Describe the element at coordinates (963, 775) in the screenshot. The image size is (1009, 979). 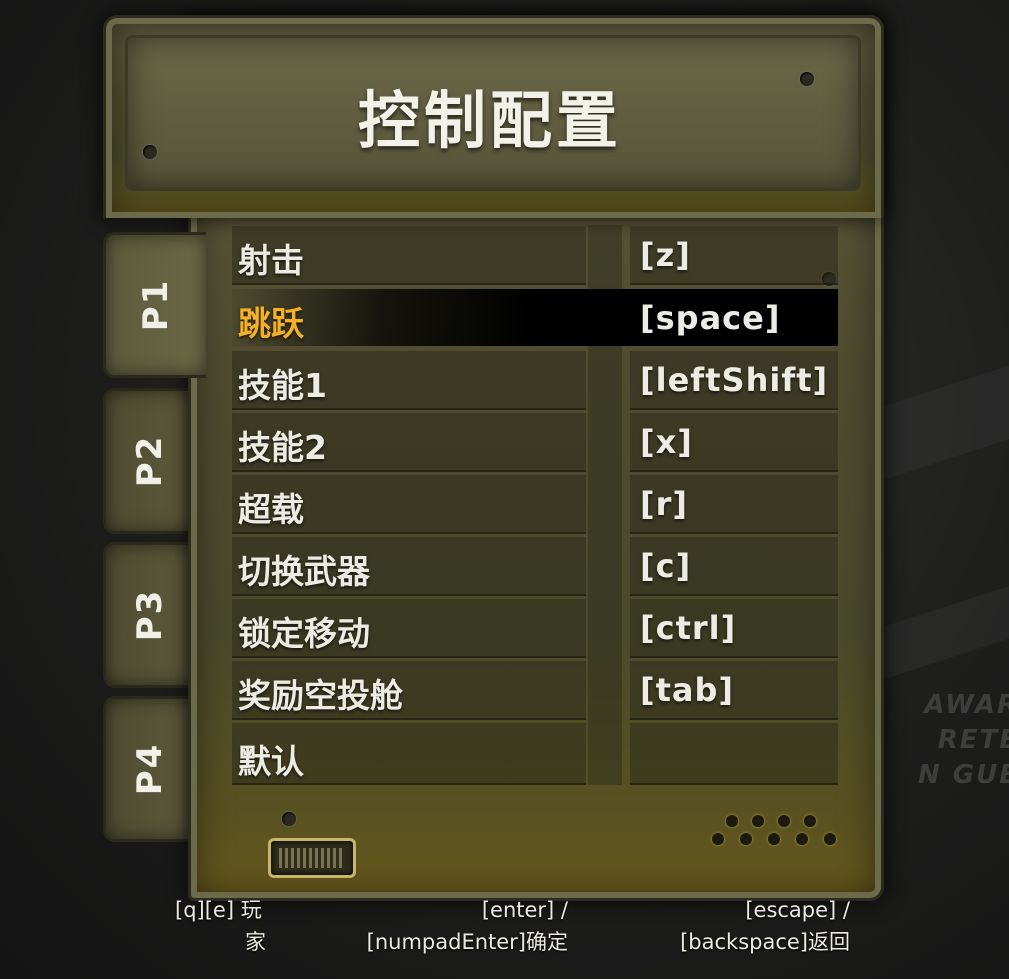
I see `background-text: N GUE` at that location.